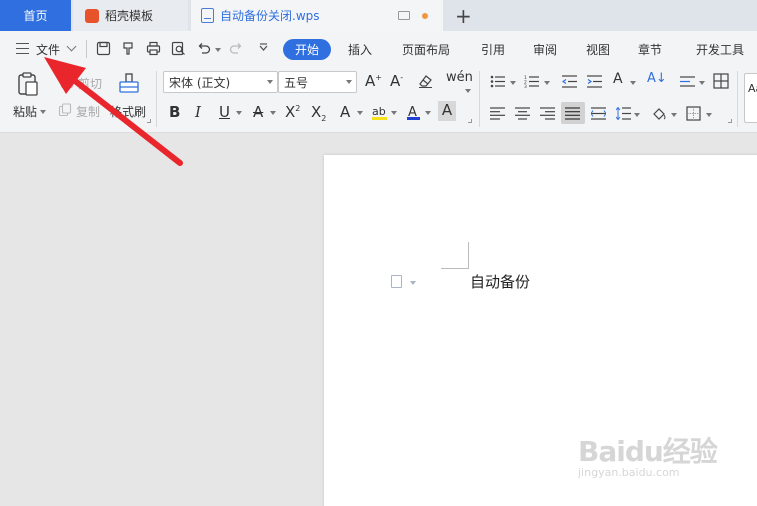 Image resolution: width=757 pixels, height=506 pixels. I want to click on highlight-icon: ab, so click(379, 112).